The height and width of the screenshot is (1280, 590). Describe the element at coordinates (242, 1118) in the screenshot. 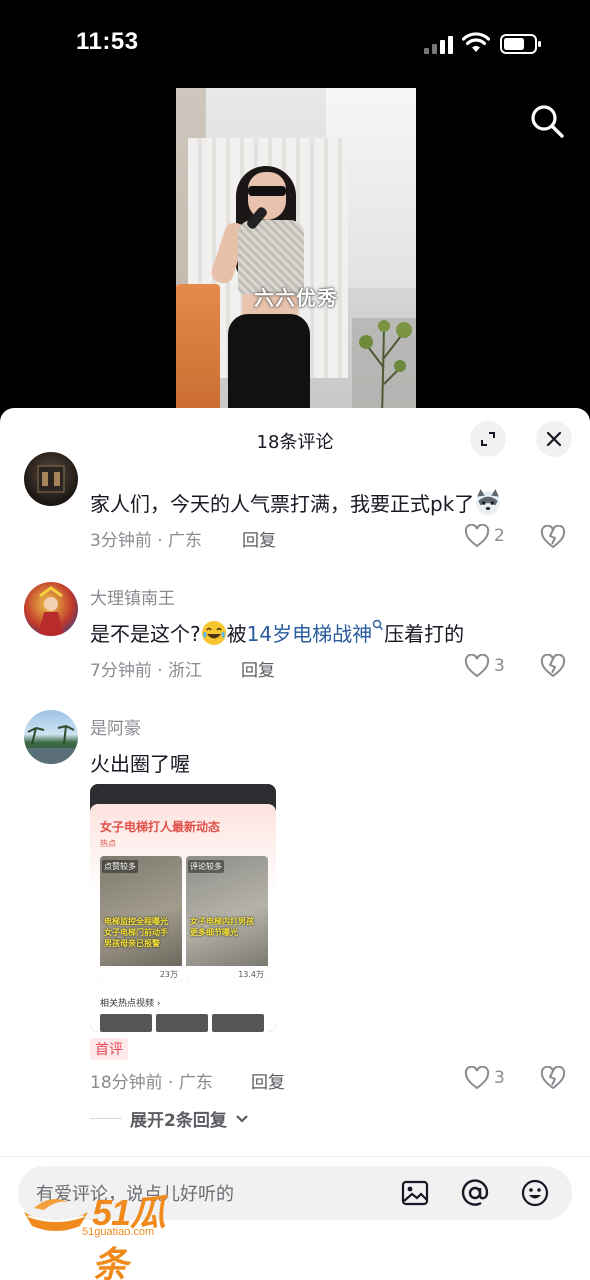

I see `chevron-down-icon` at that location.